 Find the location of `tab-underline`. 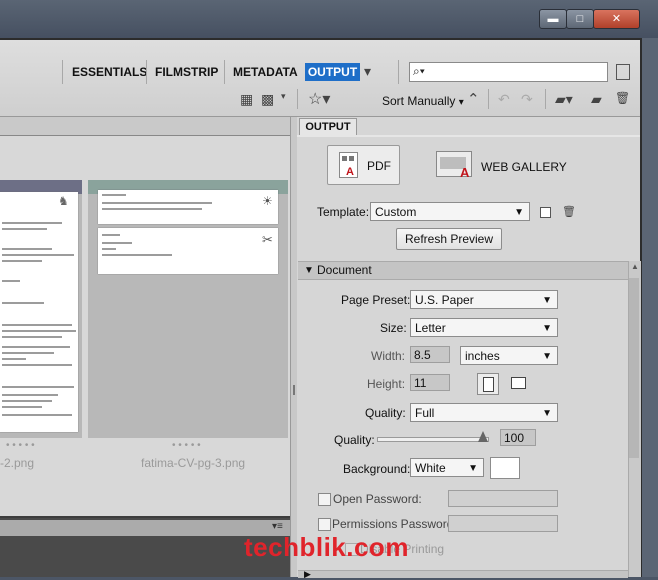

tab-underline is located at coordinates (468, 136).